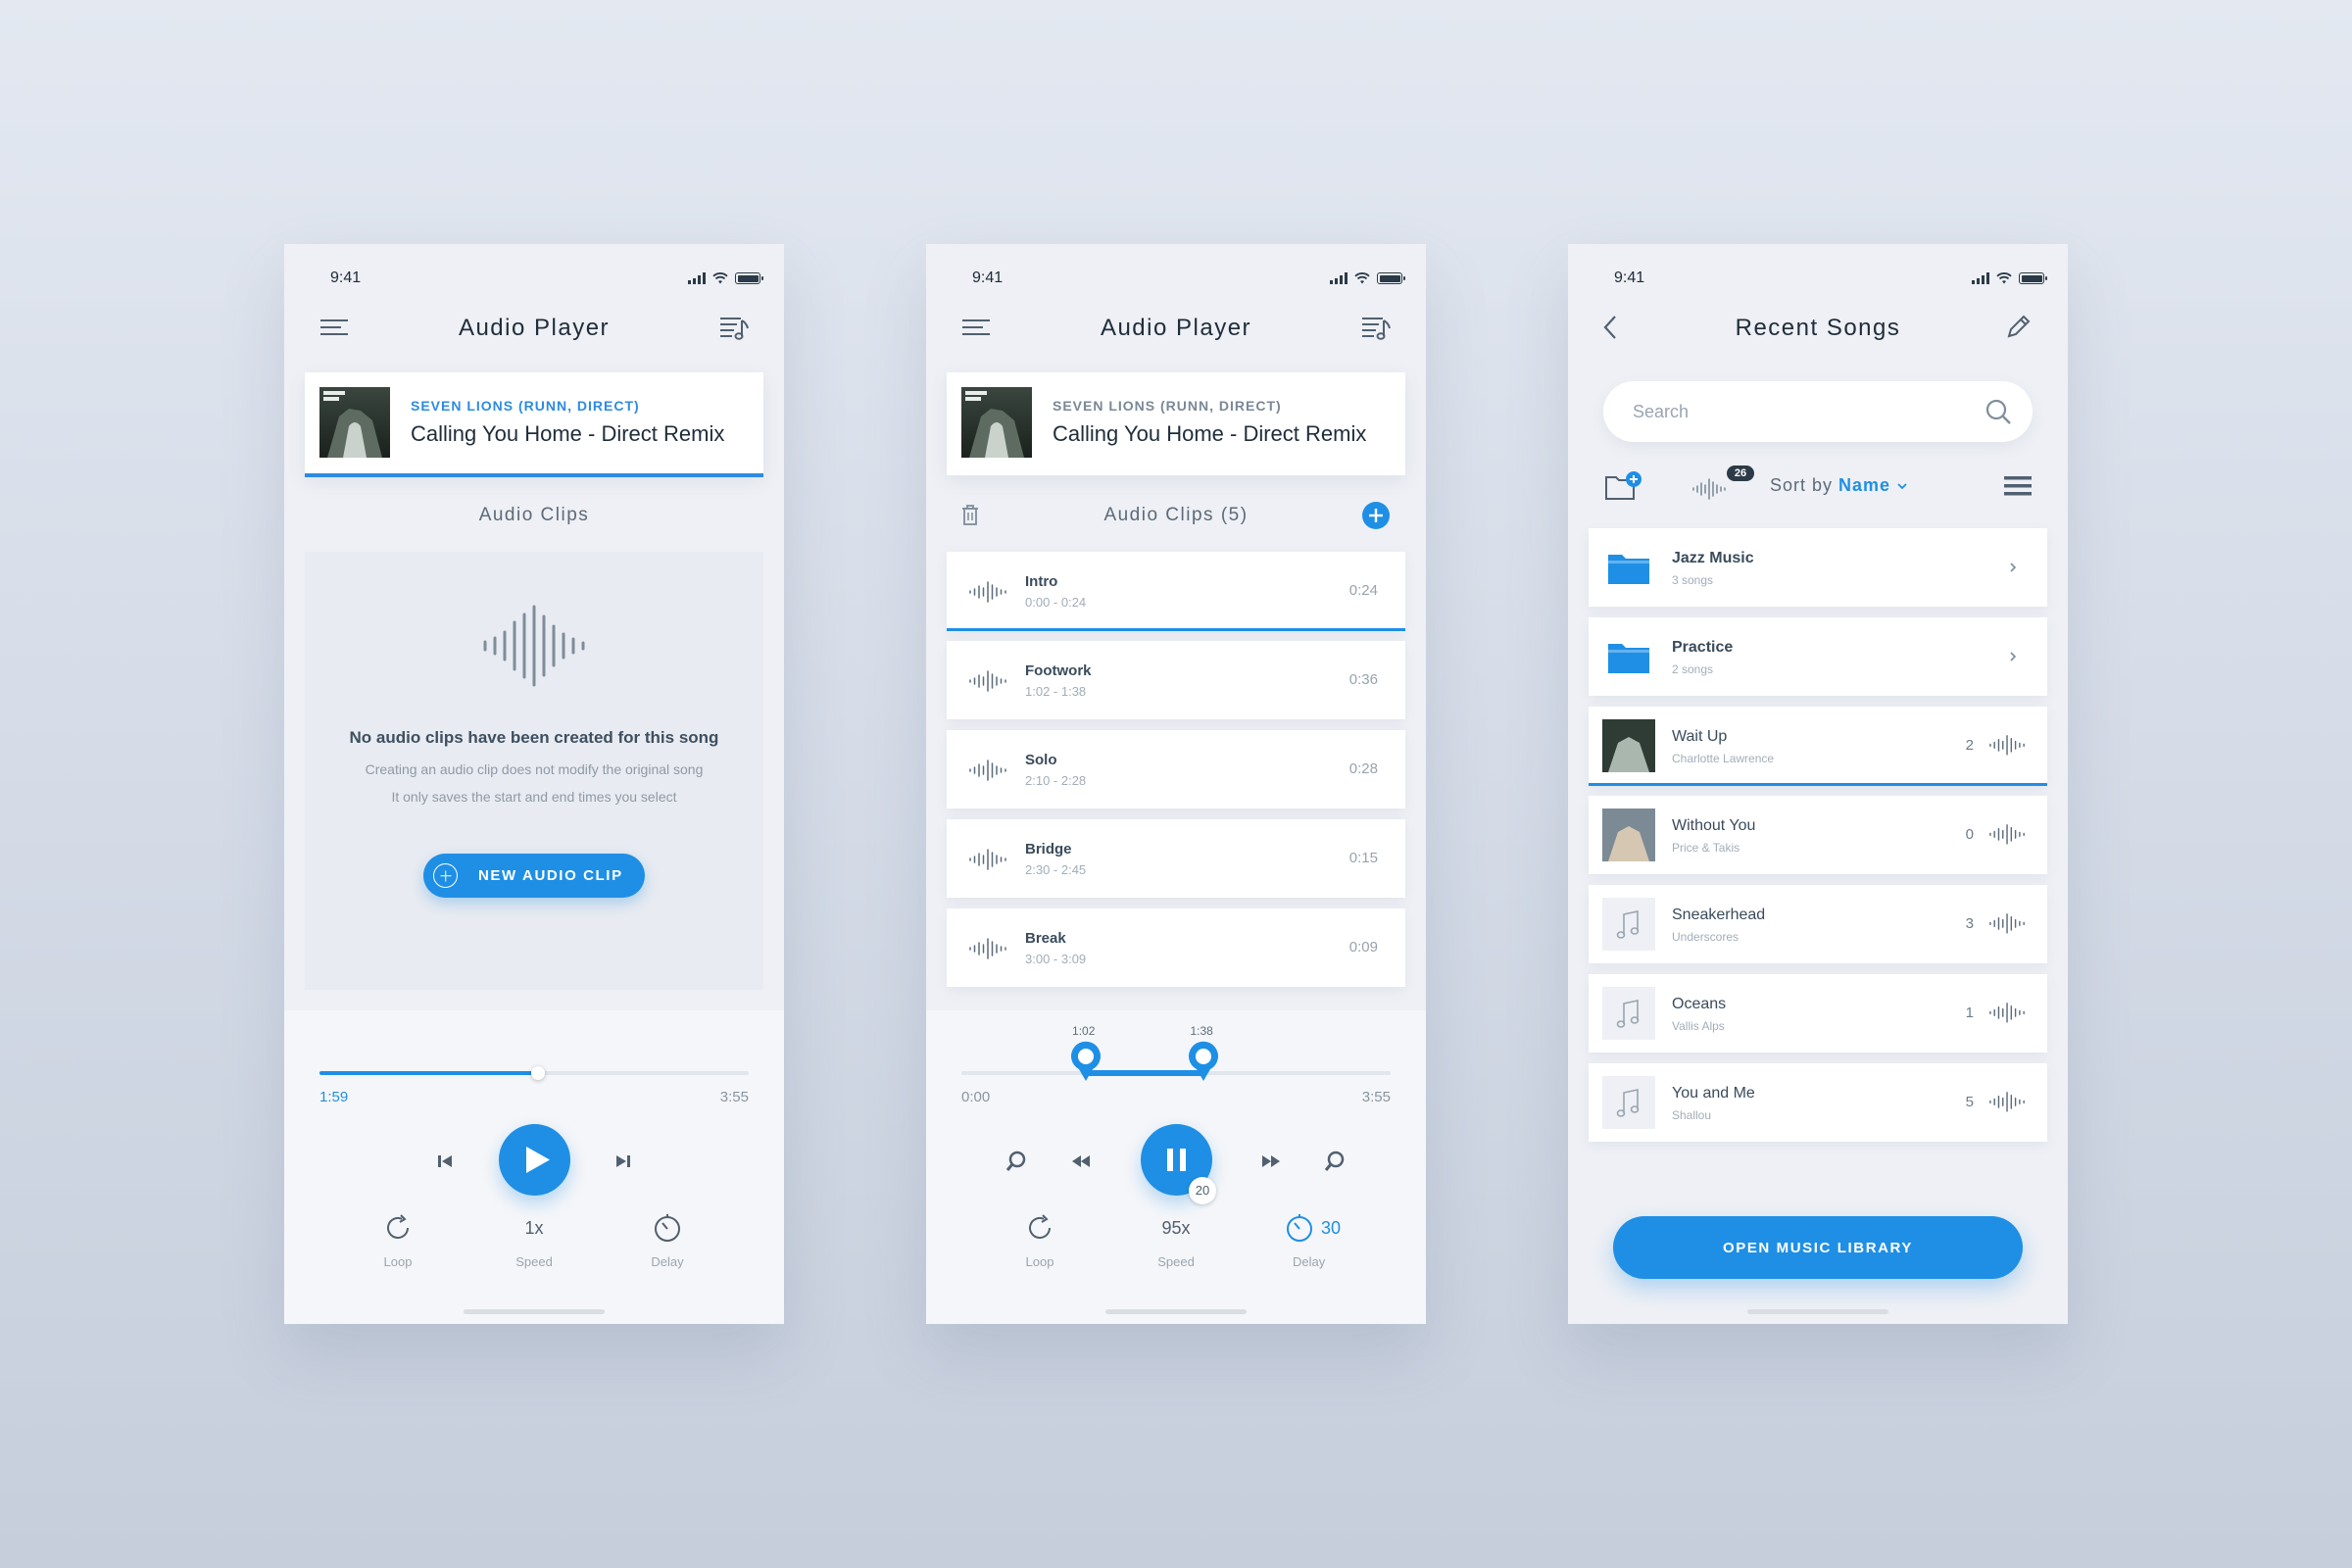 The image size is (2352, 1568). Describe the element at coordinates (534, 876) in the screenshot. I see `new-audio-clip-button: NEW AUDIO CLIP` at that location.